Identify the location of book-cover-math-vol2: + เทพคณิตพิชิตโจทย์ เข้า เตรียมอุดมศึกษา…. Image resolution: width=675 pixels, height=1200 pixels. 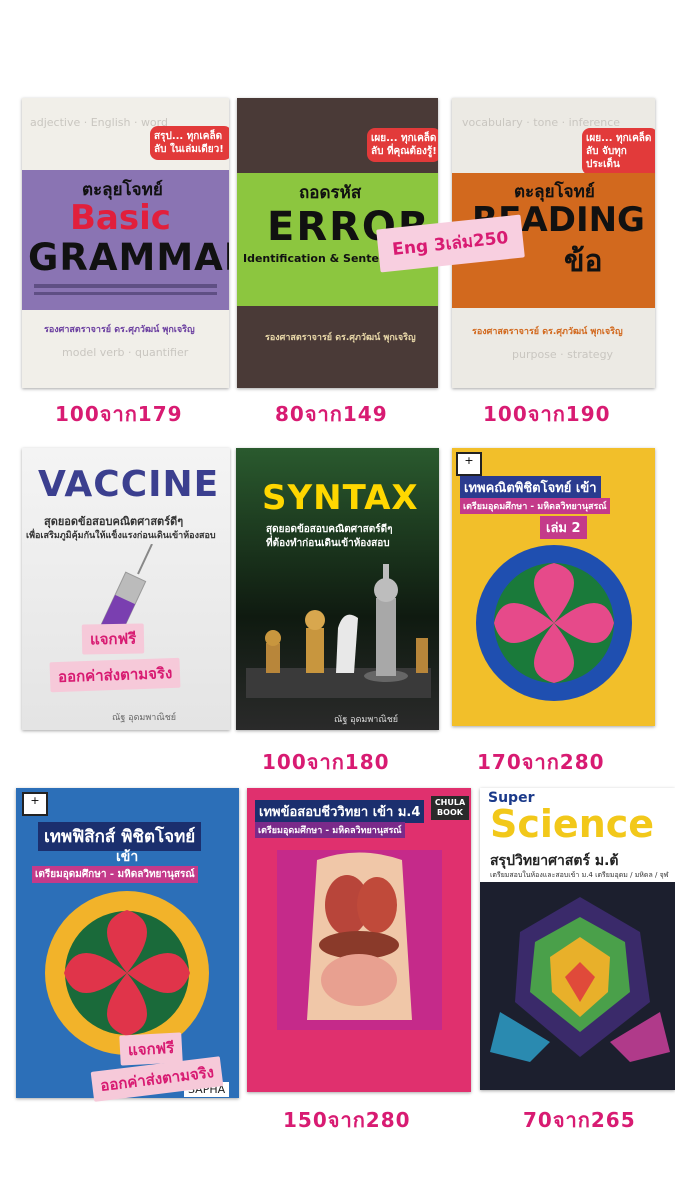
(553, 587).